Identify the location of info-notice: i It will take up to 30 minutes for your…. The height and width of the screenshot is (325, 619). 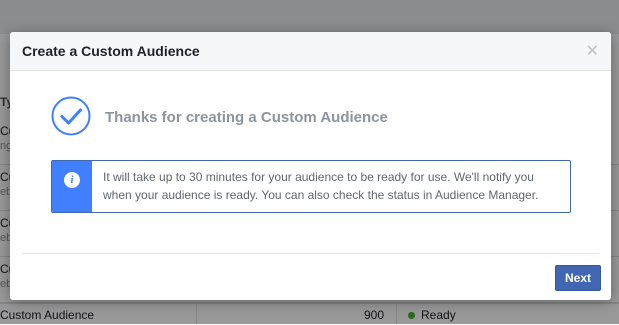
(311, 186).